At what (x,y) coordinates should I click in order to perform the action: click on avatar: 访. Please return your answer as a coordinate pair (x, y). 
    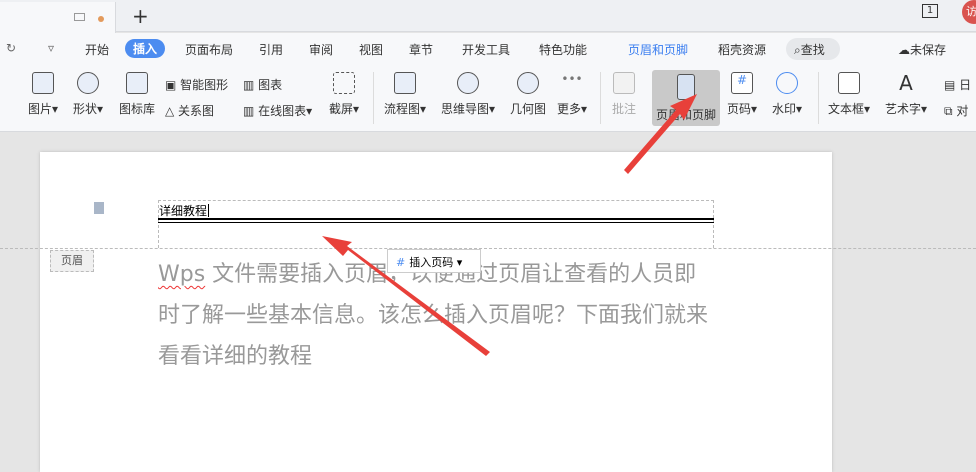
    Looking at the image, I should click on (969, 12).